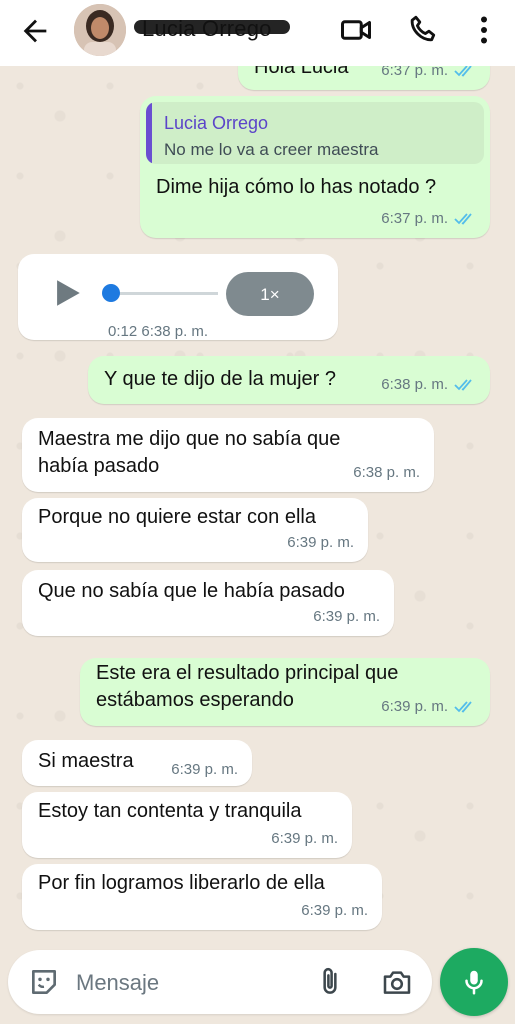  What do you see at coordinates (177, 517) in the screenshot?
I see `message-text: Porque no quiere estar con ella` at bounding box center [177, 517].